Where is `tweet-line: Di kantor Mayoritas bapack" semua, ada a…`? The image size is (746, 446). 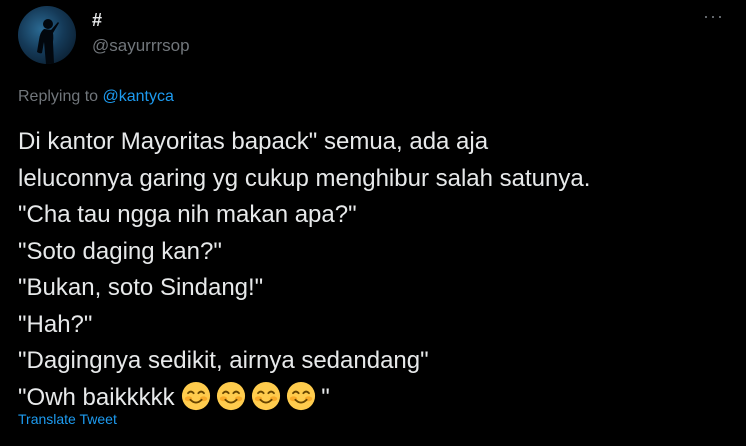 tweet-line: Di kantor Mayoritas bapack" semua, ada a… is located at coordinates (253, 141).